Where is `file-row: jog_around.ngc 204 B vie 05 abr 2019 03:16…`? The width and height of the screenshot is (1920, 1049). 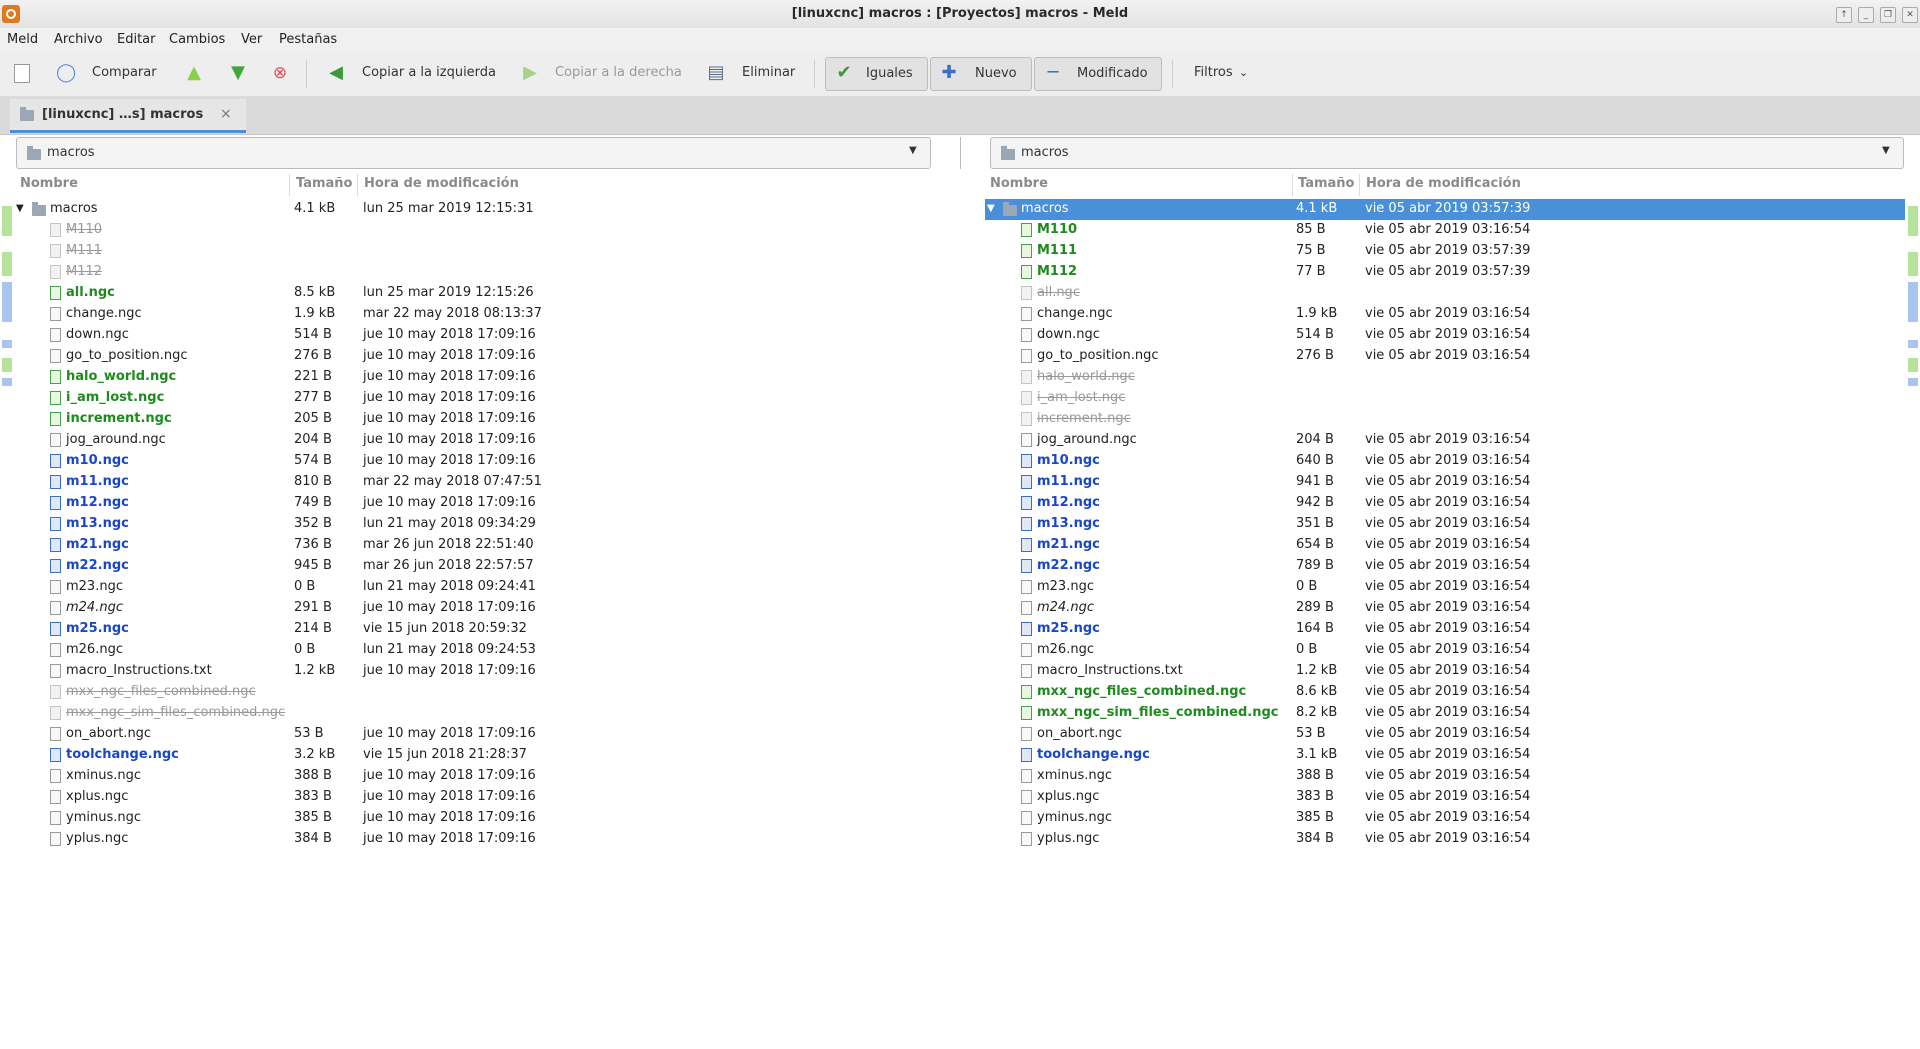 file-row: jog_around.ngc 204 B vie 05 abr 2019 03:16… is located at coordinates (1445, 440).